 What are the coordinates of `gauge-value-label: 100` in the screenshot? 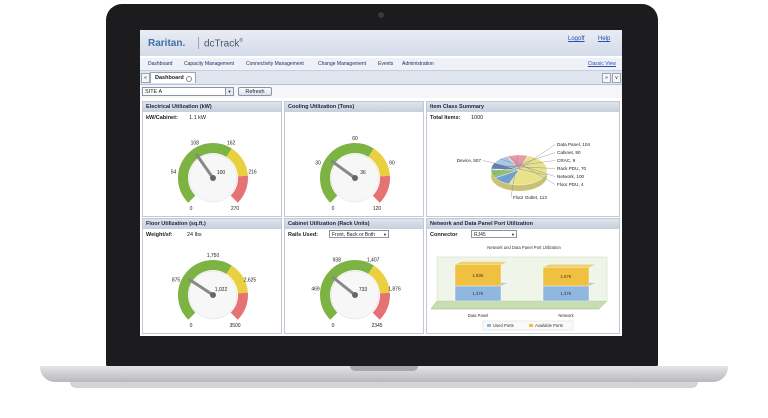 It's located at (221, 173).